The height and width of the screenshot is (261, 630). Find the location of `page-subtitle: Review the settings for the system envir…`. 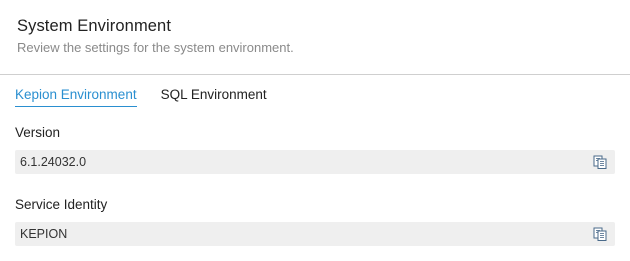

page-subtitle: Review the settings for the system envir… is located at coordinates (155, 47).